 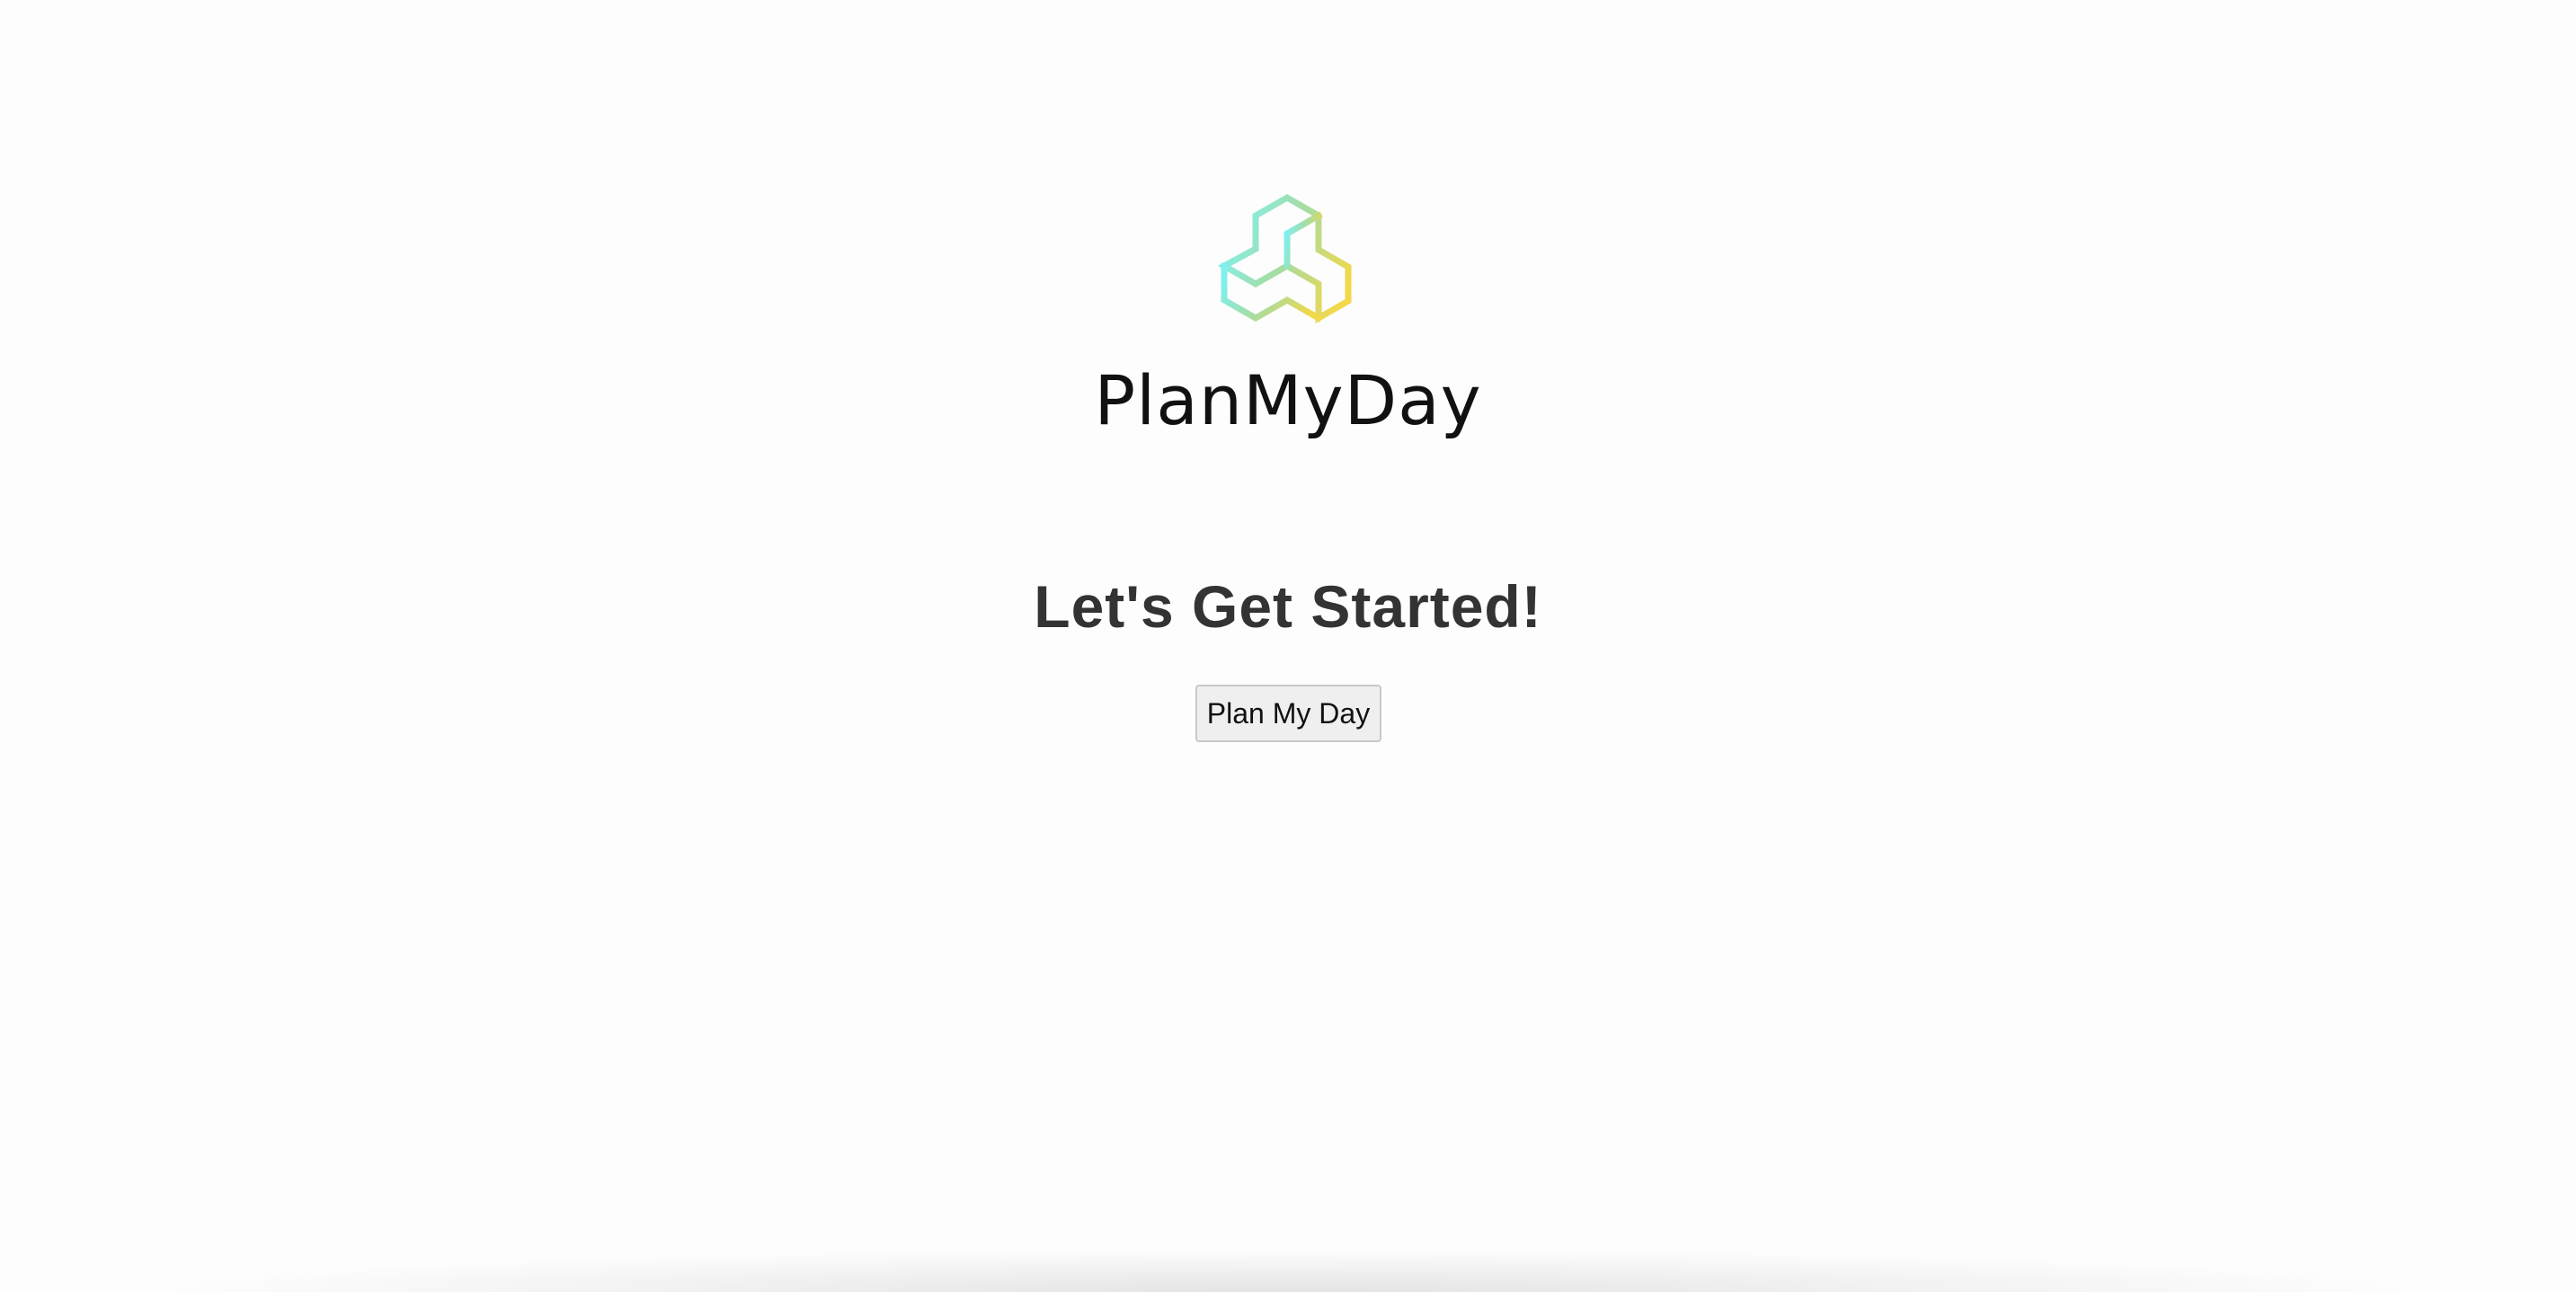 I want to click on page-title: Let's Get Started!, so click(x=1288, y=606).